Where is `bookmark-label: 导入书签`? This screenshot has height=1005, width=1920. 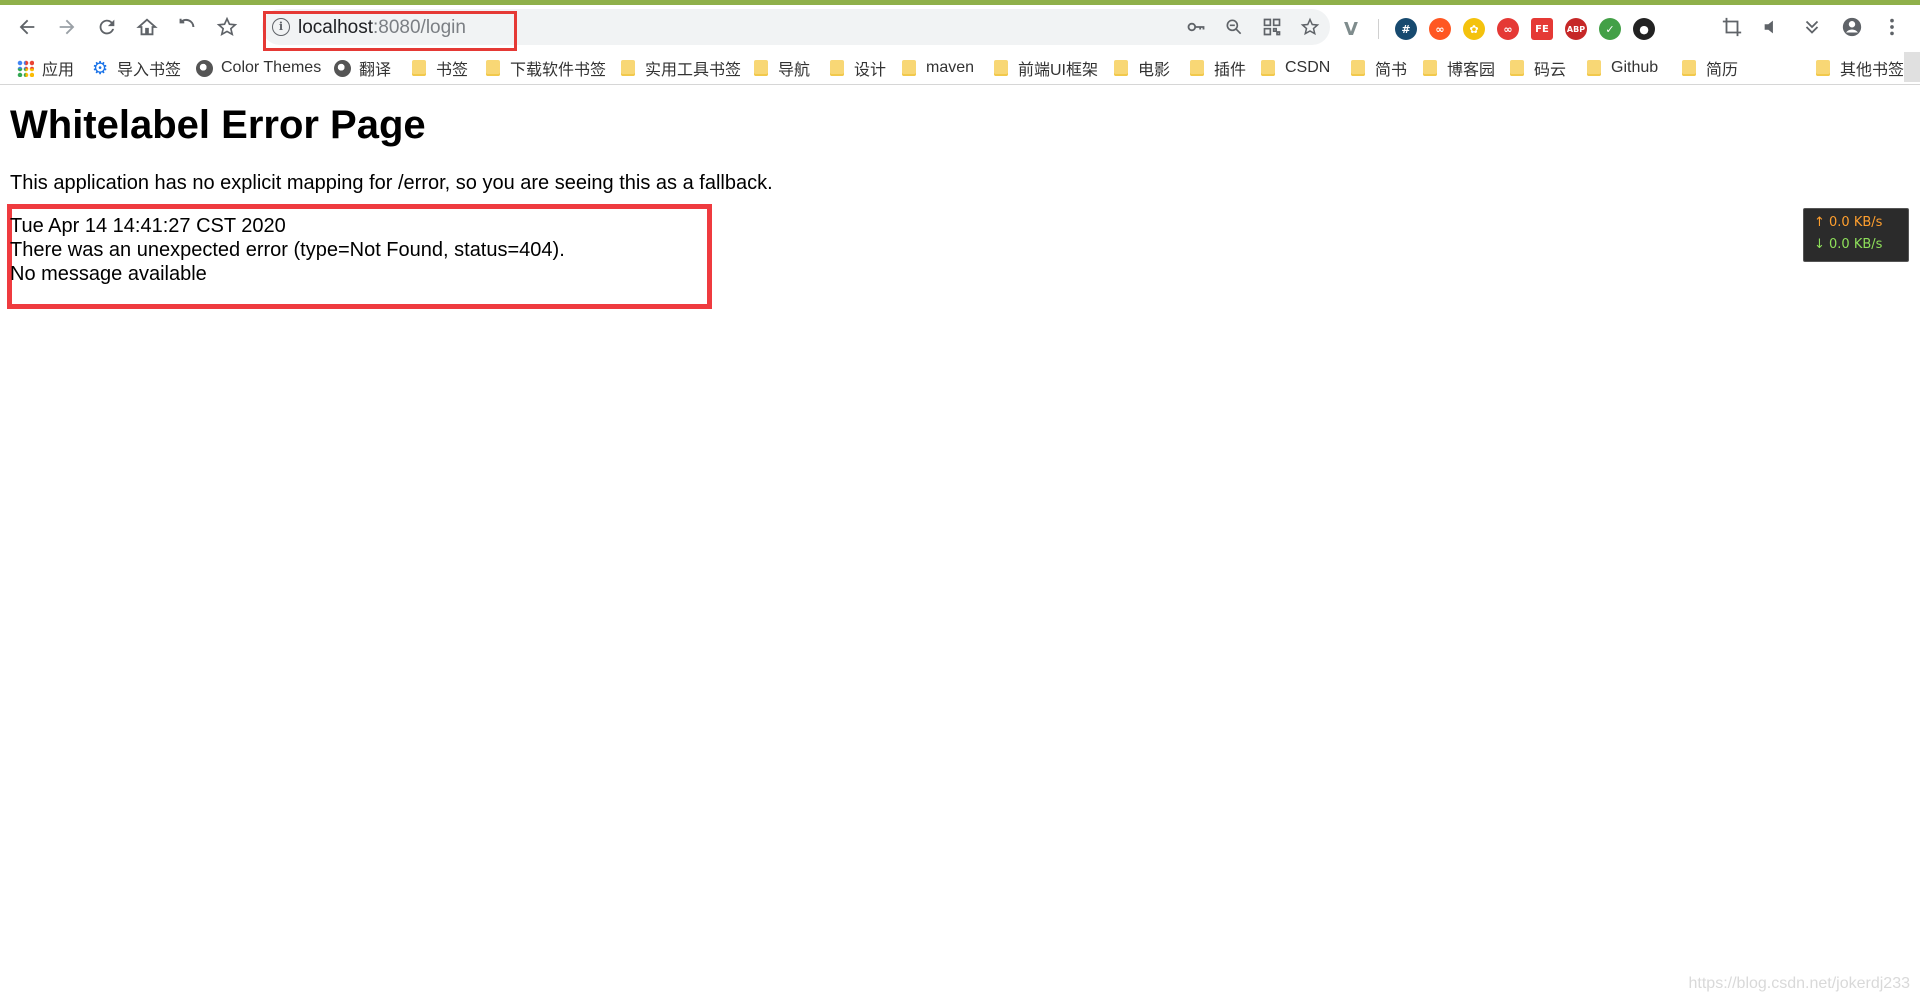
bookmark-label: 导入书签 is located at coordinates (149, 70).